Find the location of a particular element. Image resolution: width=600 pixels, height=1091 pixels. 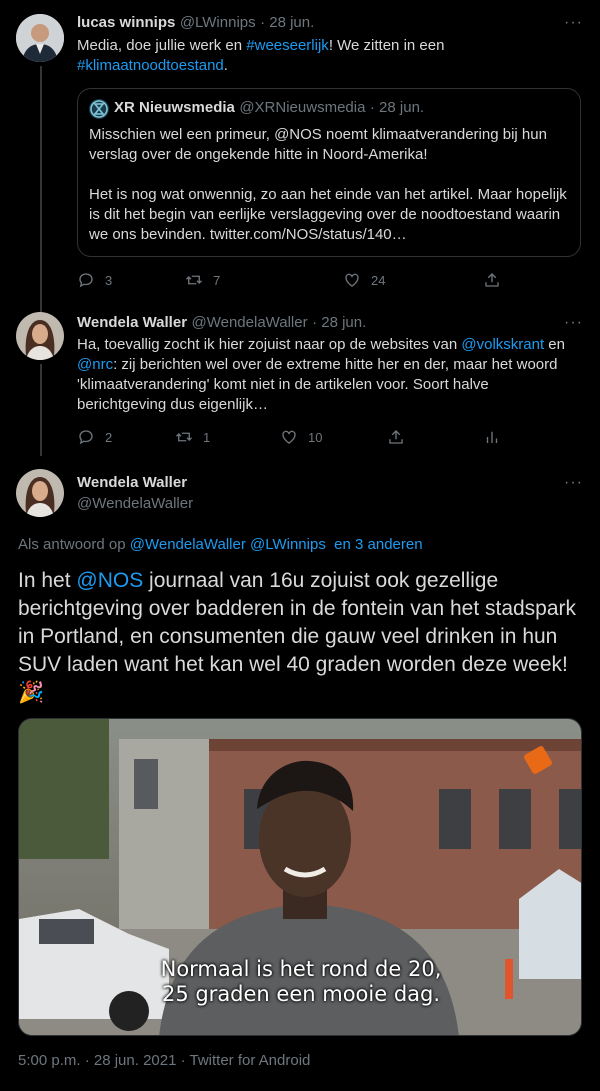

mention-link: @LWinnips is located at coordinates (288, 544).